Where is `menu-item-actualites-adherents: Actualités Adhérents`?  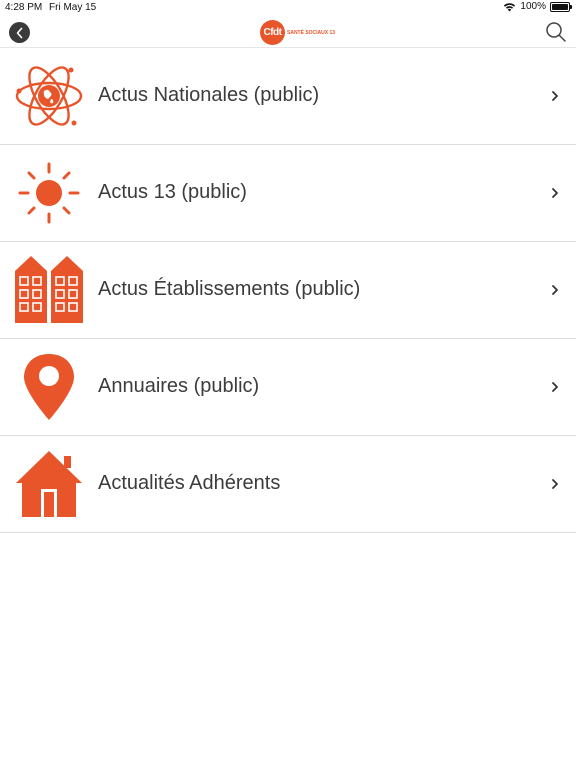 menu-item-actualites-adherents: Actualités Adhérents is located at coordinates (288, 484).